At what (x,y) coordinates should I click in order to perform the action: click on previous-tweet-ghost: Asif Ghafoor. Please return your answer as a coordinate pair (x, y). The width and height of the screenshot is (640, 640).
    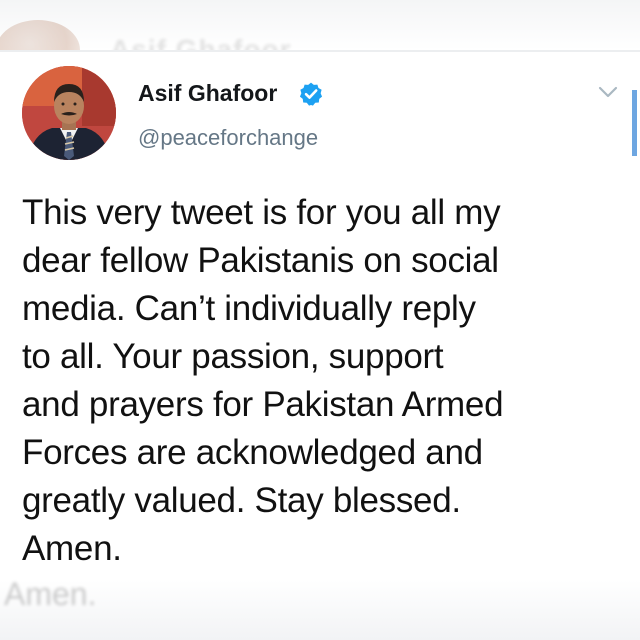
    Looking at the image, I should click on (320, 25).